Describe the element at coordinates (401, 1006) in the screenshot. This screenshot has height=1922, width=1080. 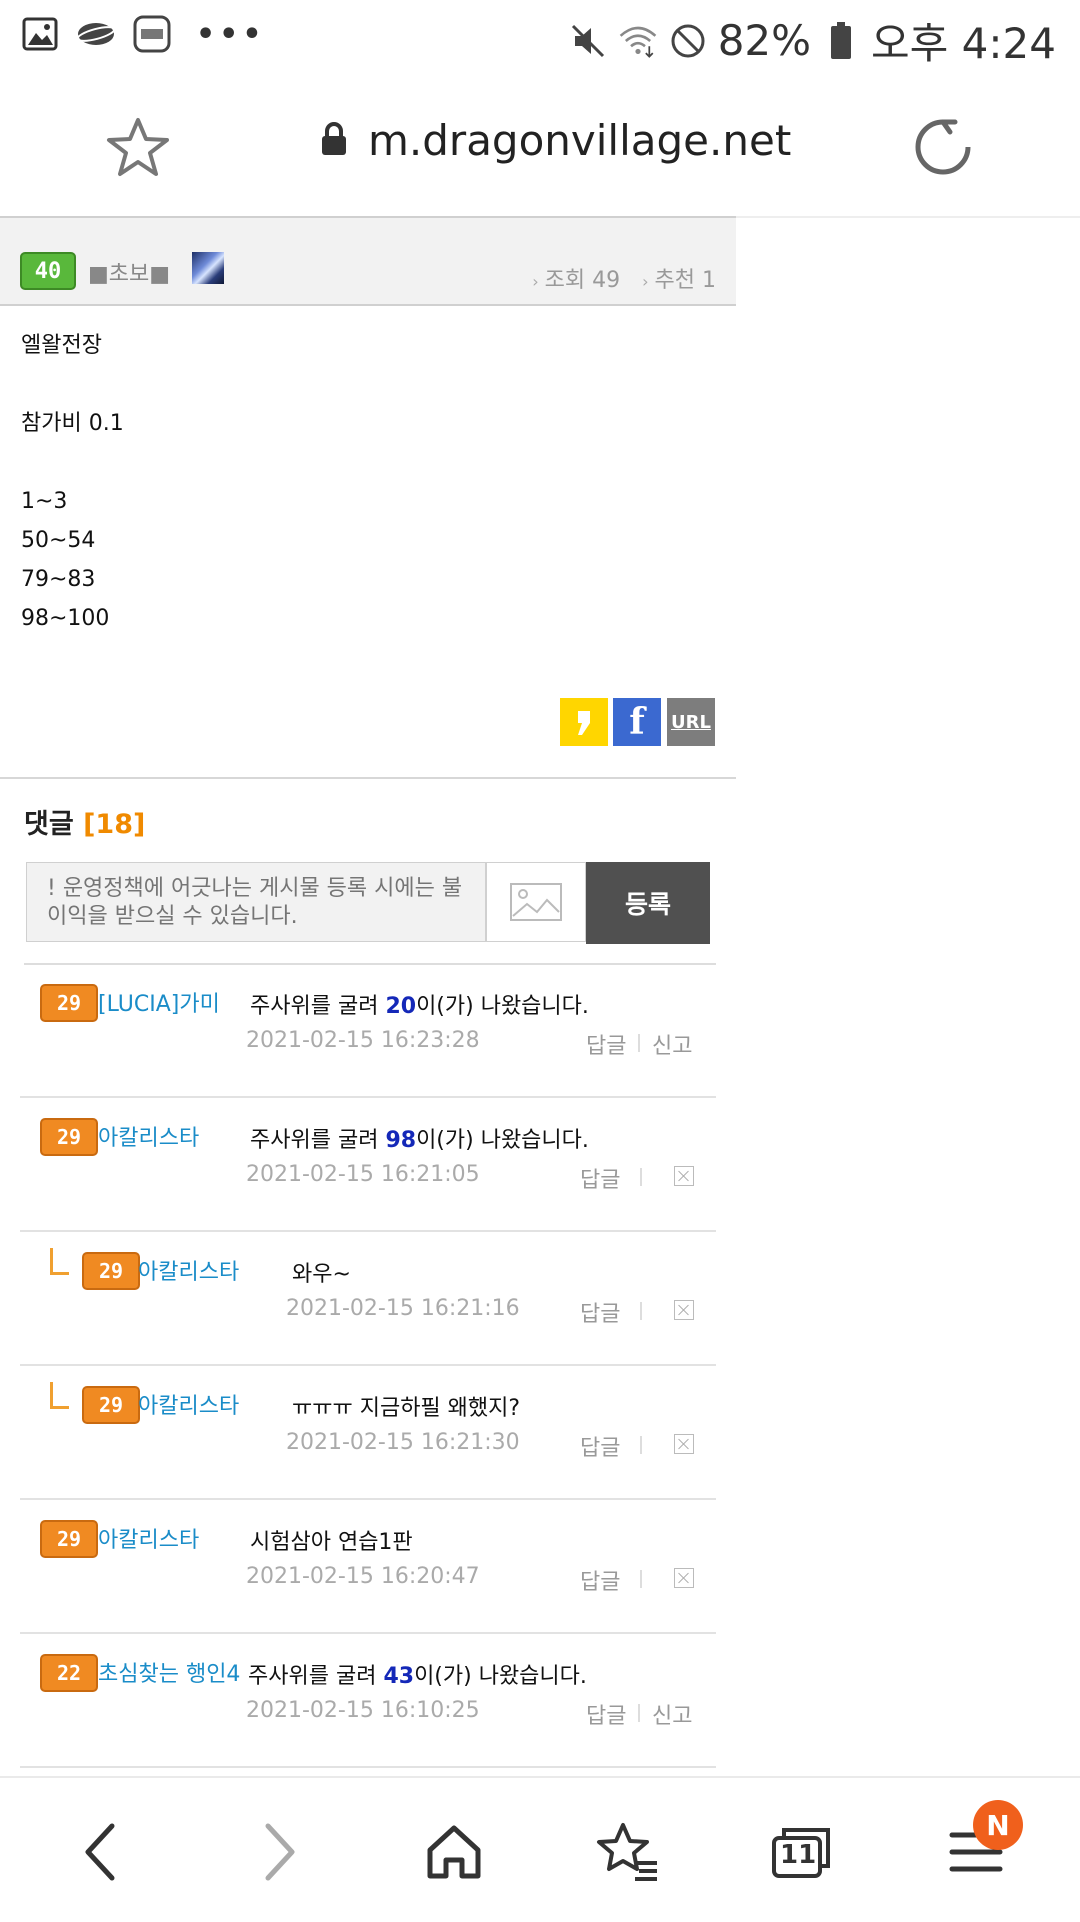
I see `dice-number: 20` at that location.